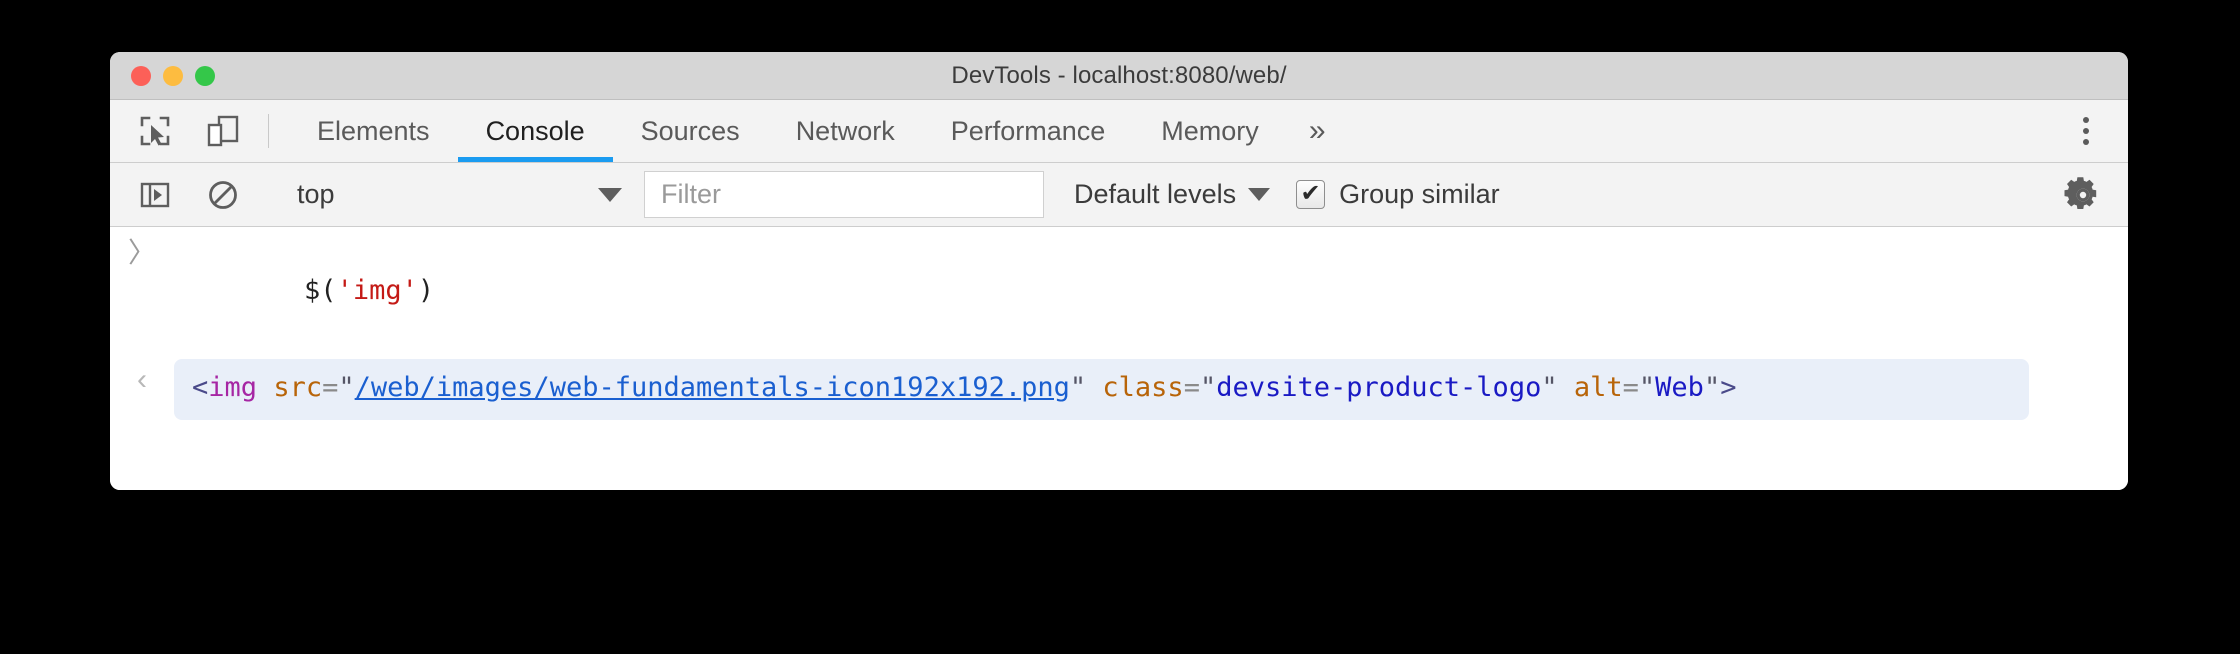  I want to click on group-similar-toggle: ✔ Group similar, so click(1398, 194).